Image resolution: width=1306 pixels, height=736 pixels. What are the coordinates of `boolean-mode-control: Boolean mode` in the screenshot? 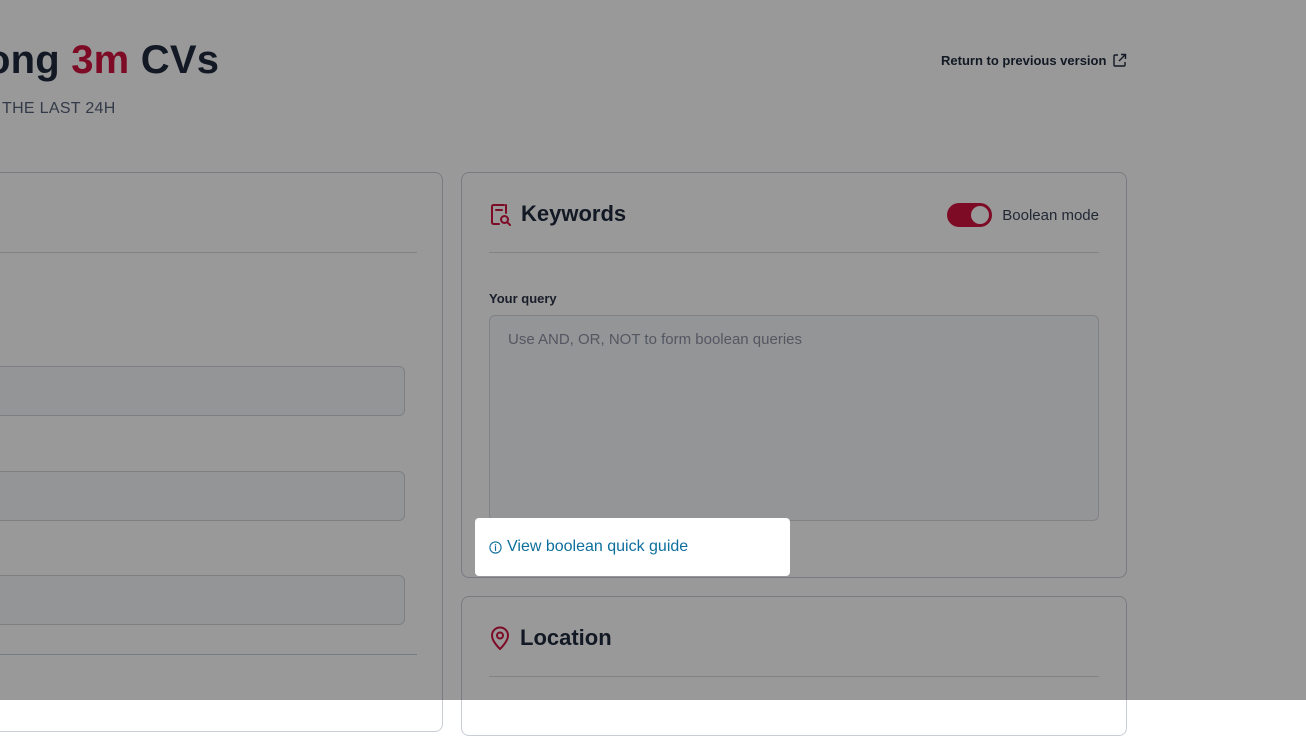 It's located at (1023, 215).